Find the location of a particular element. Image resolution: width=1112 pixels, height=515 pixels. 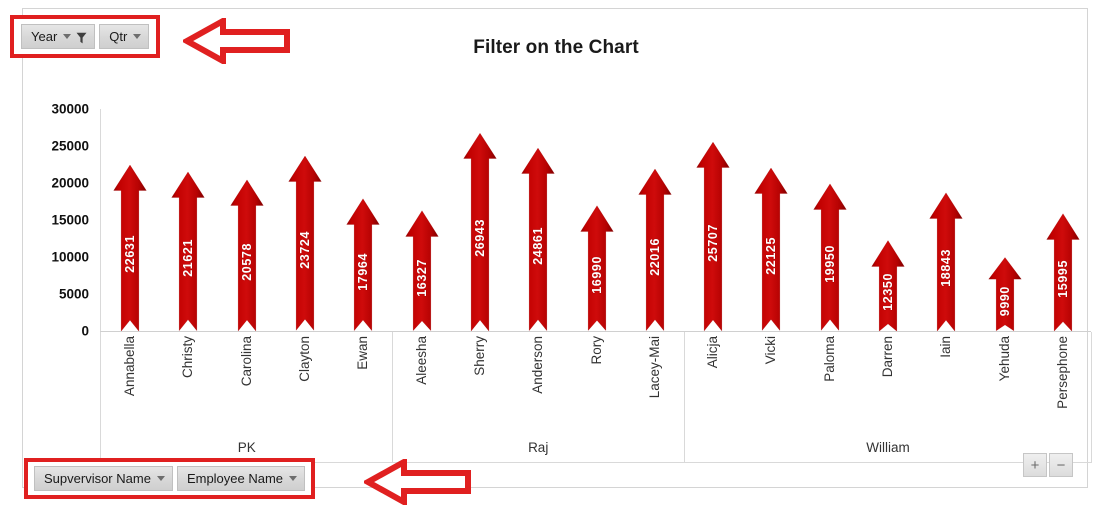

bar-value-label: 16990 is located at coordinates (596, 275).